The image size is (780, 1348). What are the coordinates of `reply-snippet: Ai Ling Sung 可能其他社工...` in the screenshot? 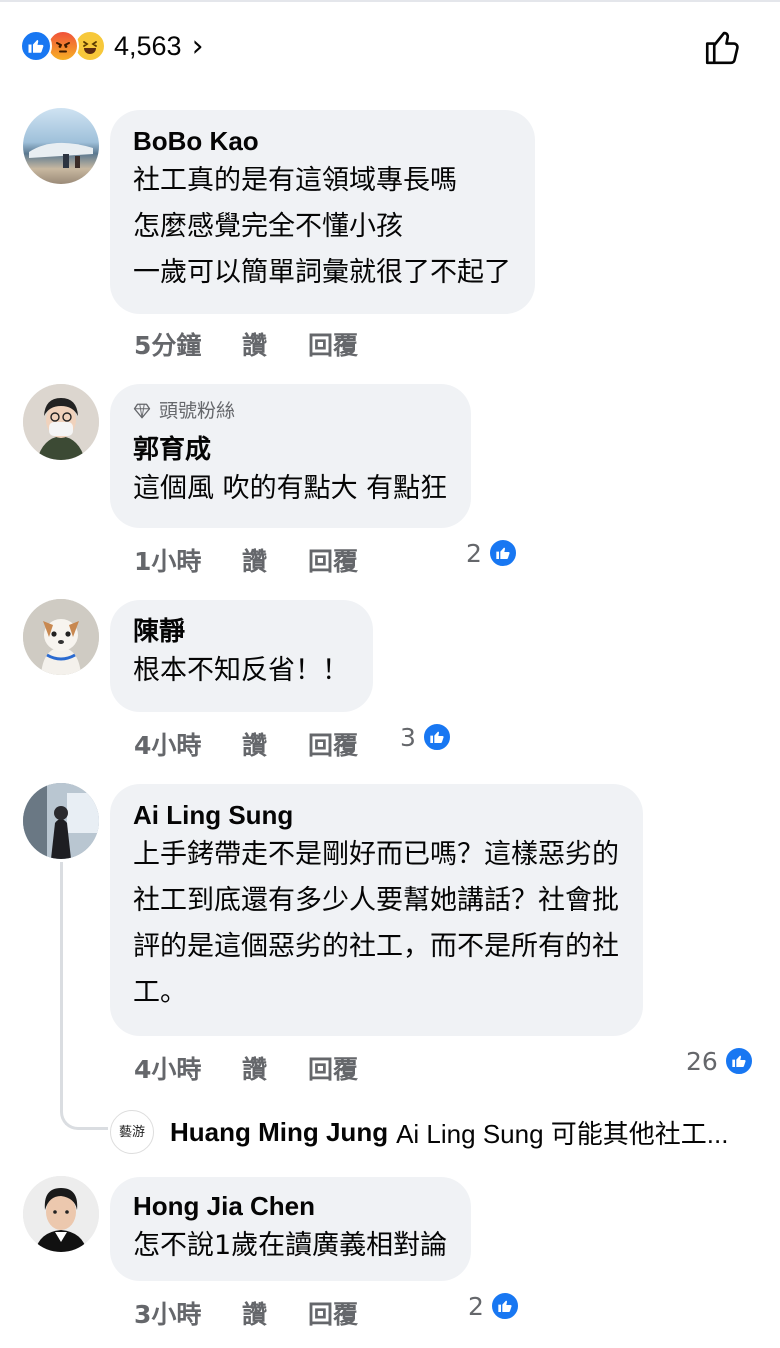 It's located at (562, 1133).